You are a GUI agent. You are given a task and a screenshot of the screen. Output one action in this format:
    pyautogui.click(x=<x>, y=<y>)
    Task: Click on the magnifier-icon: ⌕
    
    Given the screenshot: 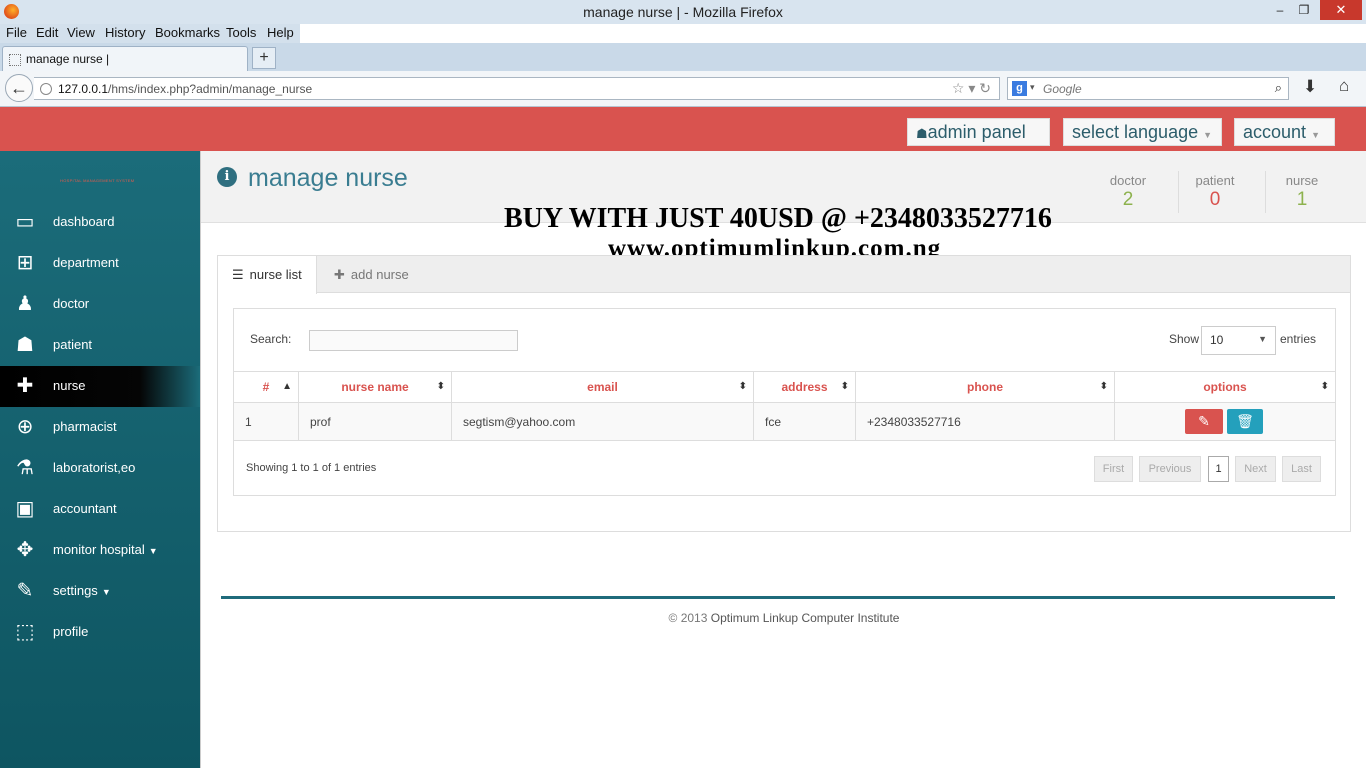 What is the action you would take?
    pyautogui.click(x=1278, y=88)
    